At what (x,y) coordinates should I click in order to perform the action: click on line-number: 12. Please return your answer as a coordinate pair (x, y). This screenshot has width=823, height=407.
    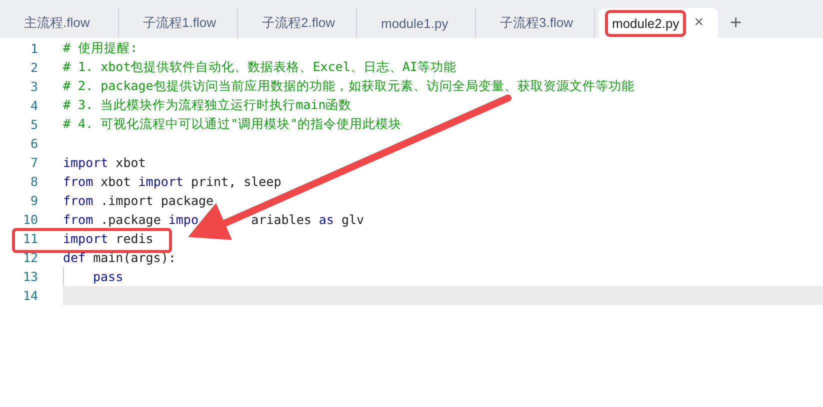
    Looking at the image, I should click on (30, 257).